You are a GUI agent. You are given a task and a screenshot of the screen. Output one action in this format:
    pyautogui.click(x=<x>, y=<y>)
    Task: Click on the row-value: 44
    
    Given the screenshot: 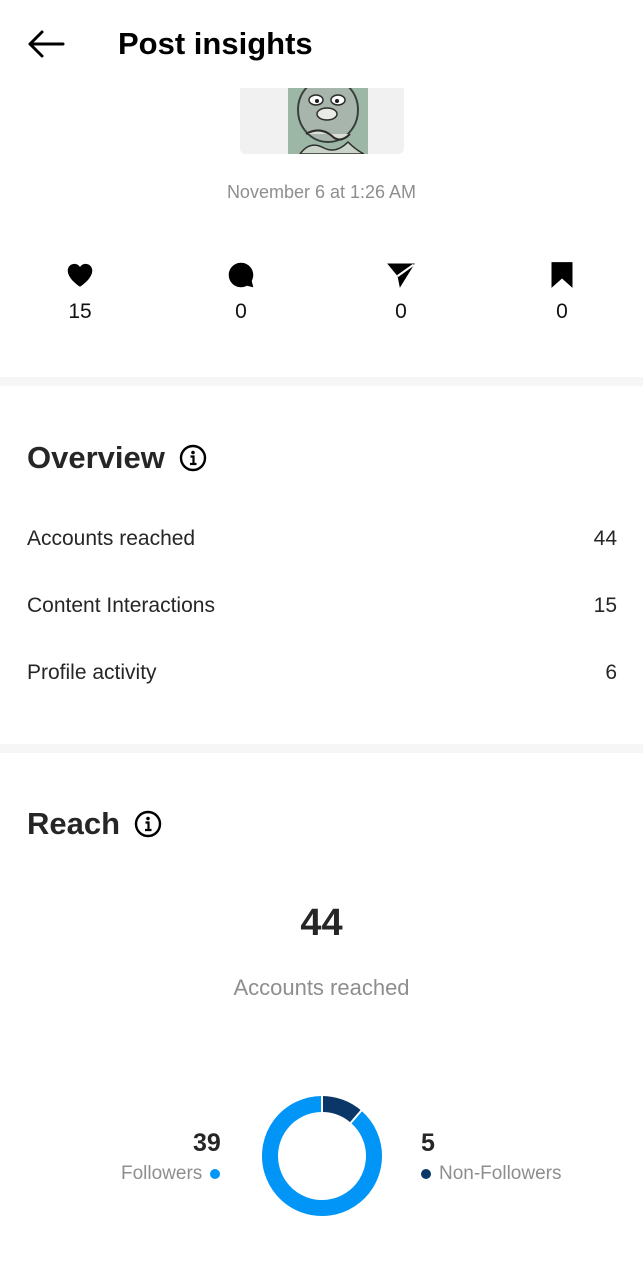 What is the action you would take?
    pyautogui.click(x=605, y=538)
    